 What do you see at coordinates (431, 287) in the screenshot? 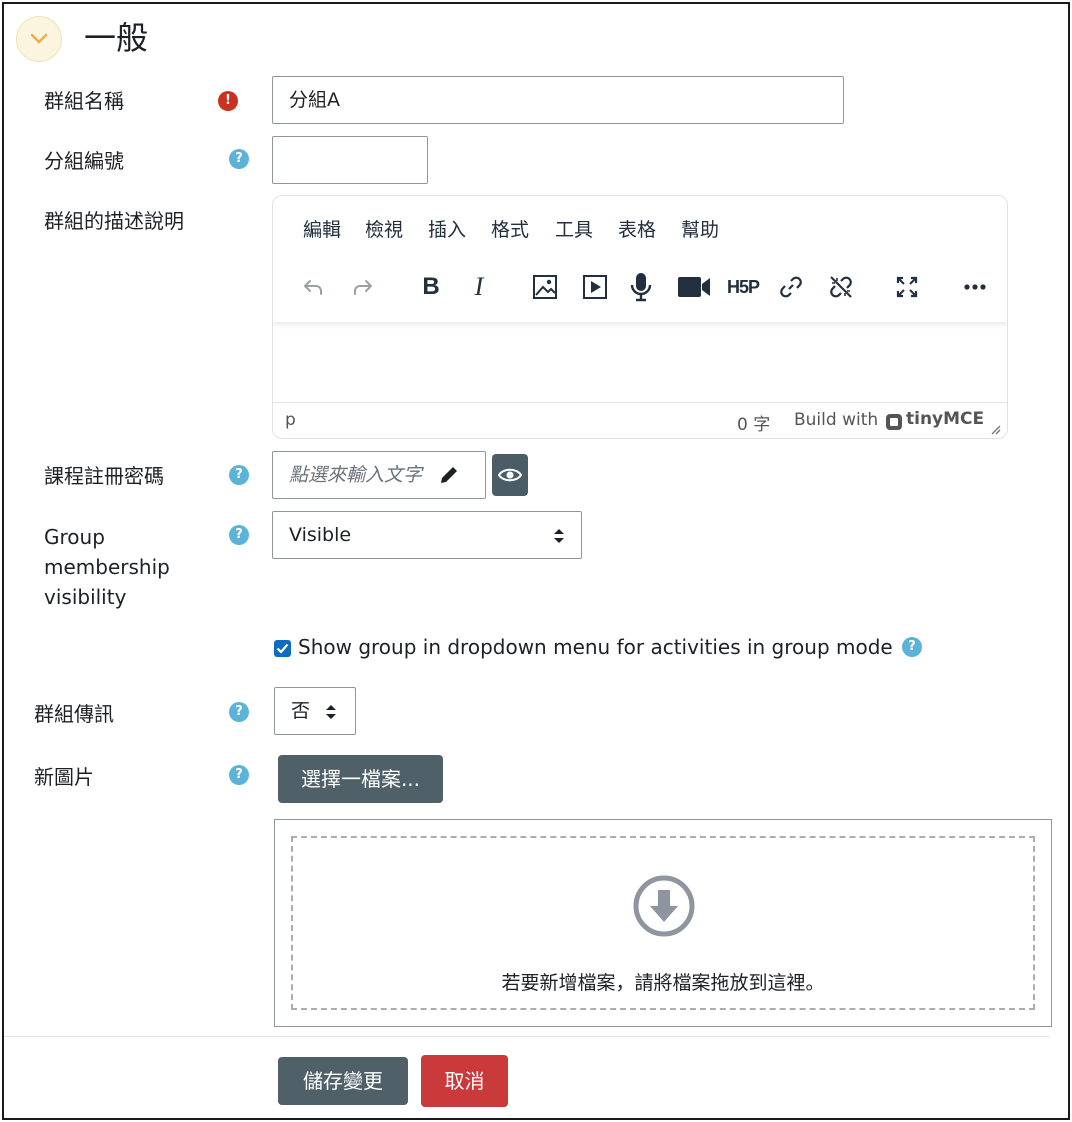
I see `bold-icon: B` at bounding box center [431, 287].